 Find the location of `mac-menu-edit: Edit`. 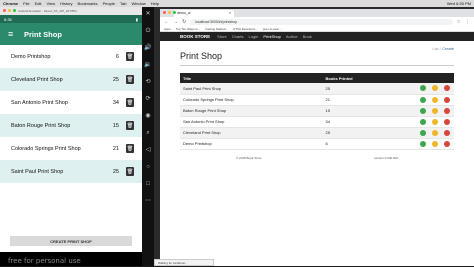

mac-menu-edit: Edit is located at coordinates (38, 3).